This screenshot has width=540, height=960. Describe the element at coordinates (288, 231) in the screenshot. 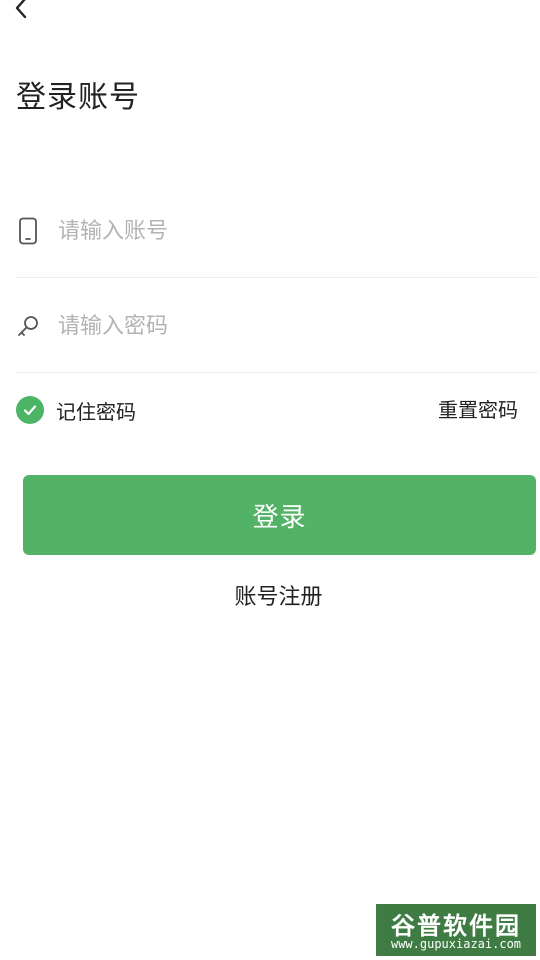

I see `account-input` at that location.